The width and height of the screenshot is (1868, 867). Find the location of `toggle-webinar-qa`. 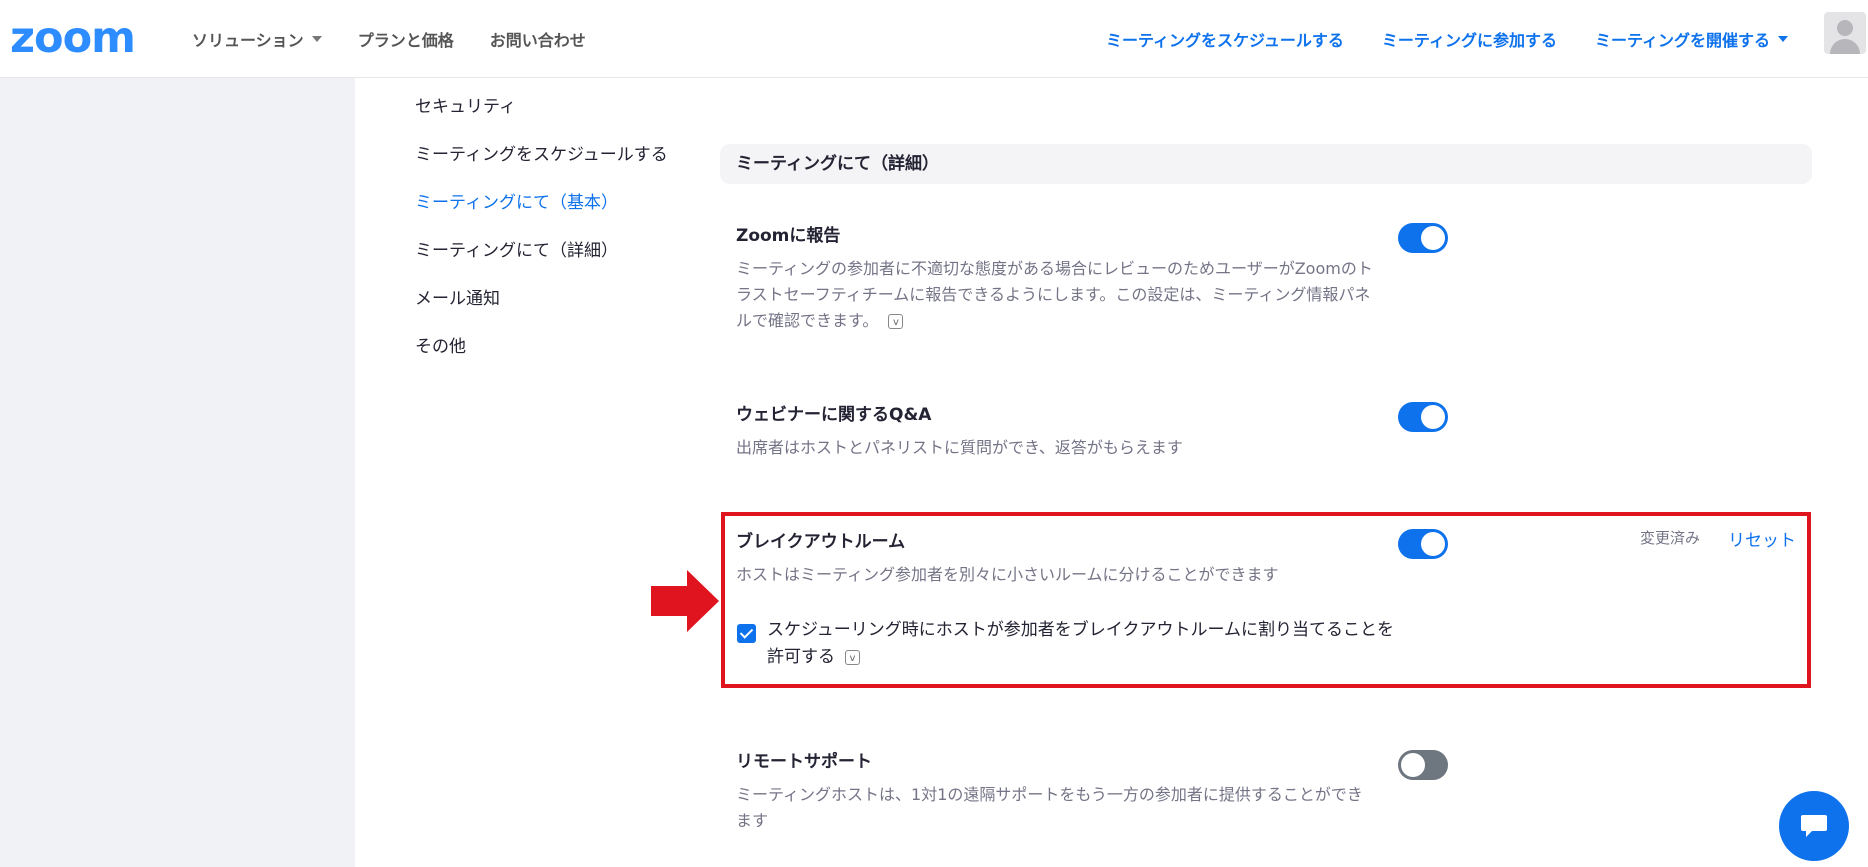

toggle-webinar-qa is located at coordinates (1423, 417).